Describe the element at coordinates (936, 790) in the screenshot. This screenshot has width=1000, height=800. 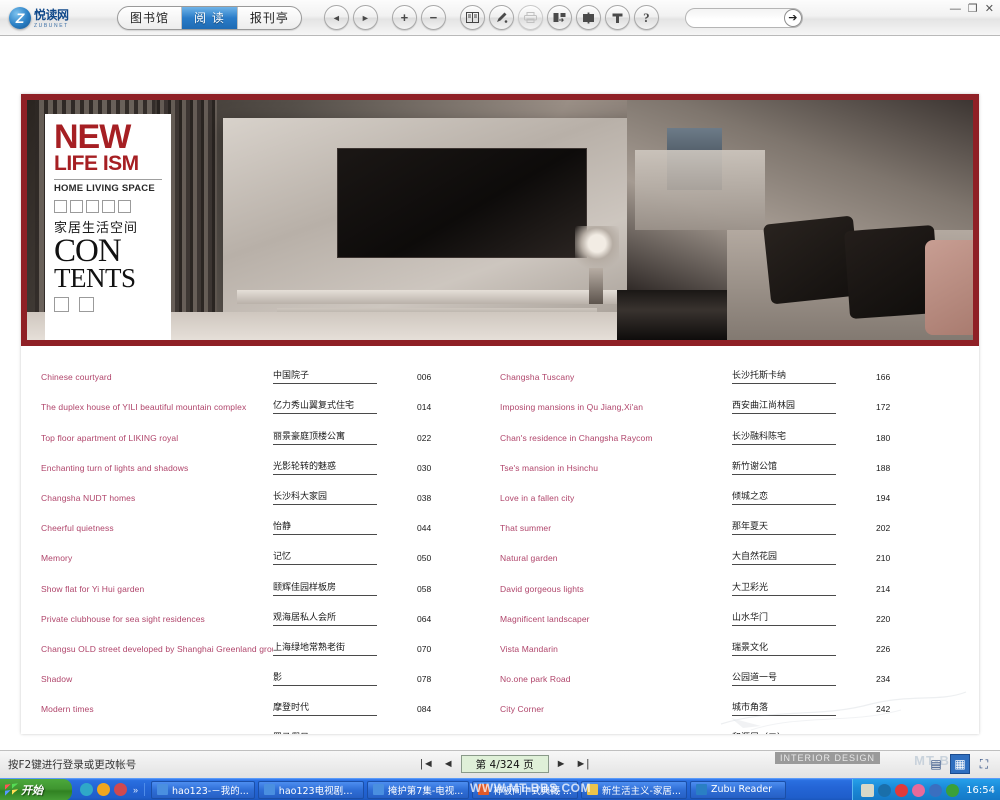
I see `tray-network-icon` at that location.